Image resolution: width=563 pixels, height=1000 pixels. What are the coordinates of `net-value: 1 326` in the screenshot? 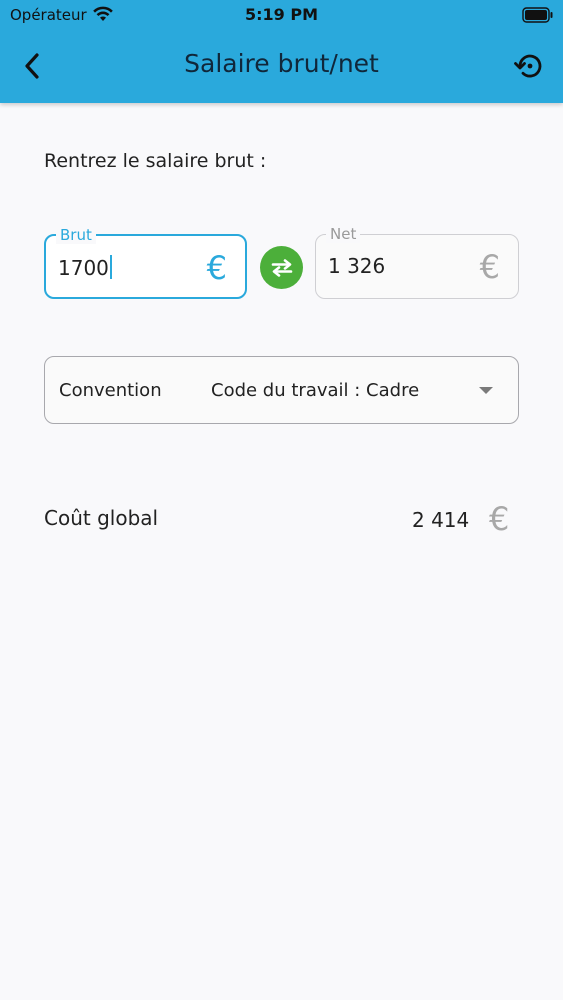 It's located at (357, 266).